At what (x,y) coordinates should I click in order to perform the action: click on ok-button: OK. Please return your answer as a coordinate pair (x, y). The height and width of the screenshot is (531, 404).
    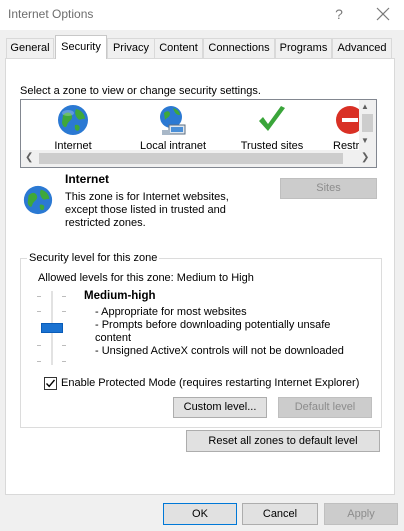
    Looking at the image, I should click on (200, 514).